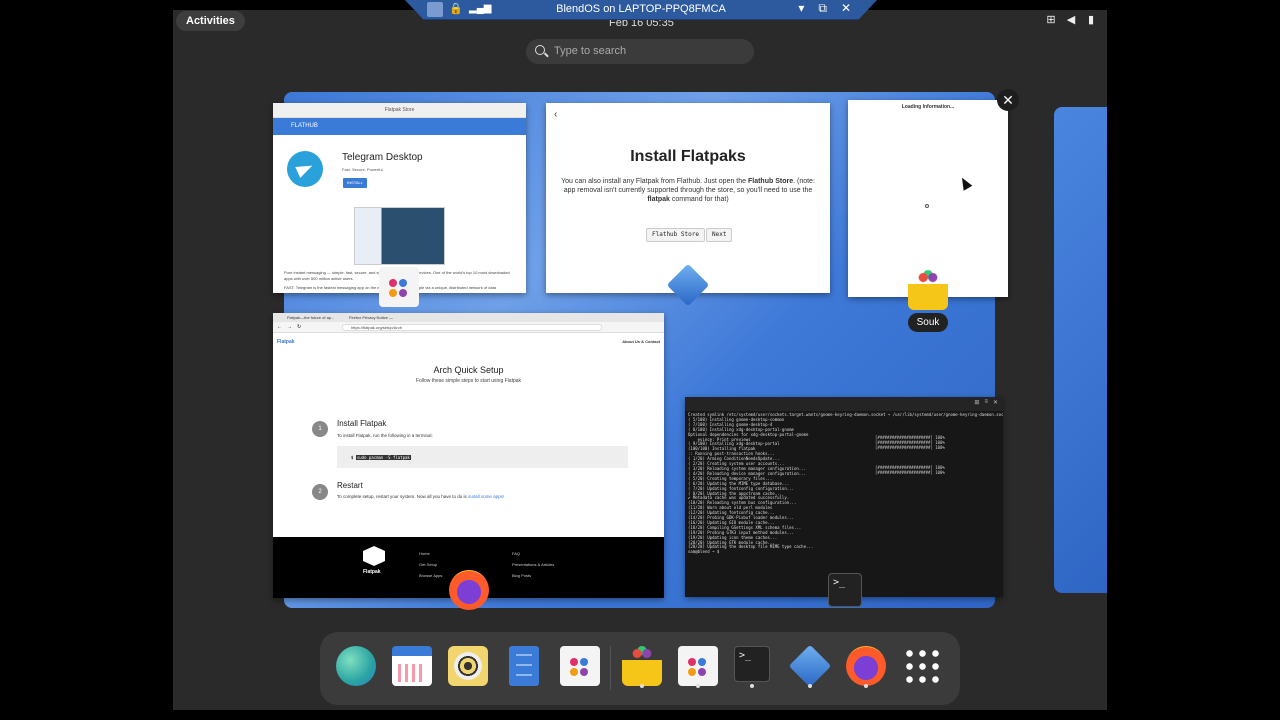  Describe the element at coordinates (995, 402) in the screenshot. I see `close-icon: ✕` at that location.